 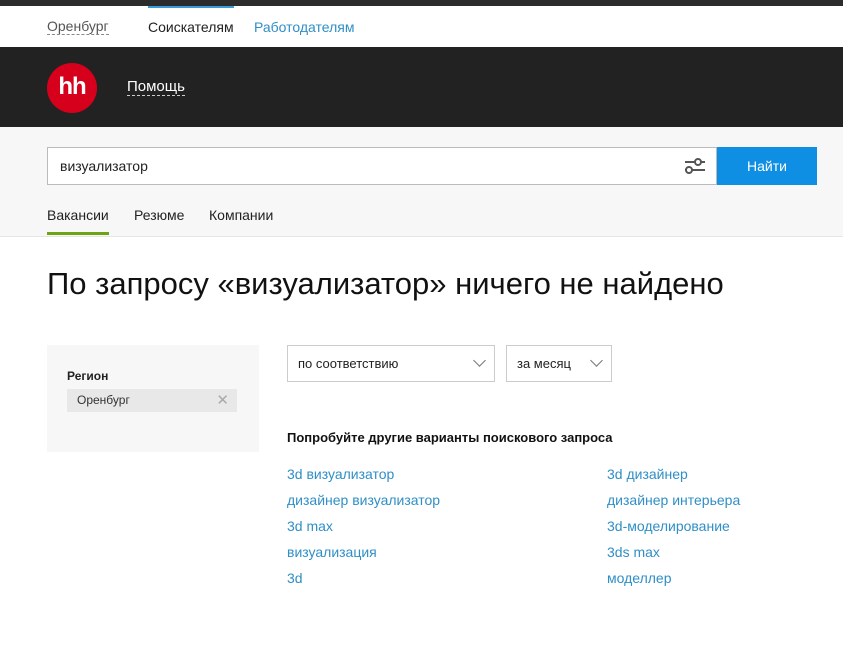 I want to click on sort-order-value: по соответствию, so click(x=348, y=363).